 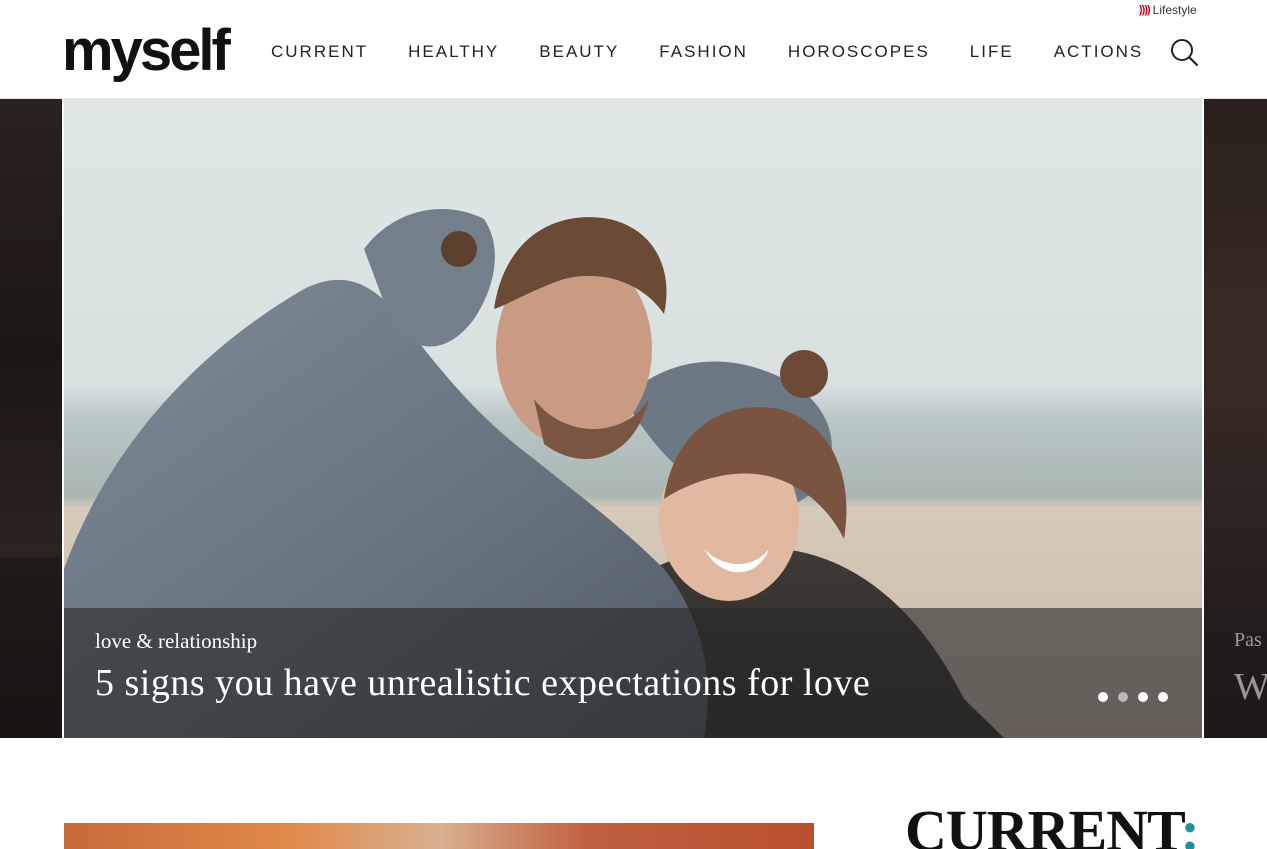 I want to click on slide-category: love & relationship, so click(x=176, y=641).